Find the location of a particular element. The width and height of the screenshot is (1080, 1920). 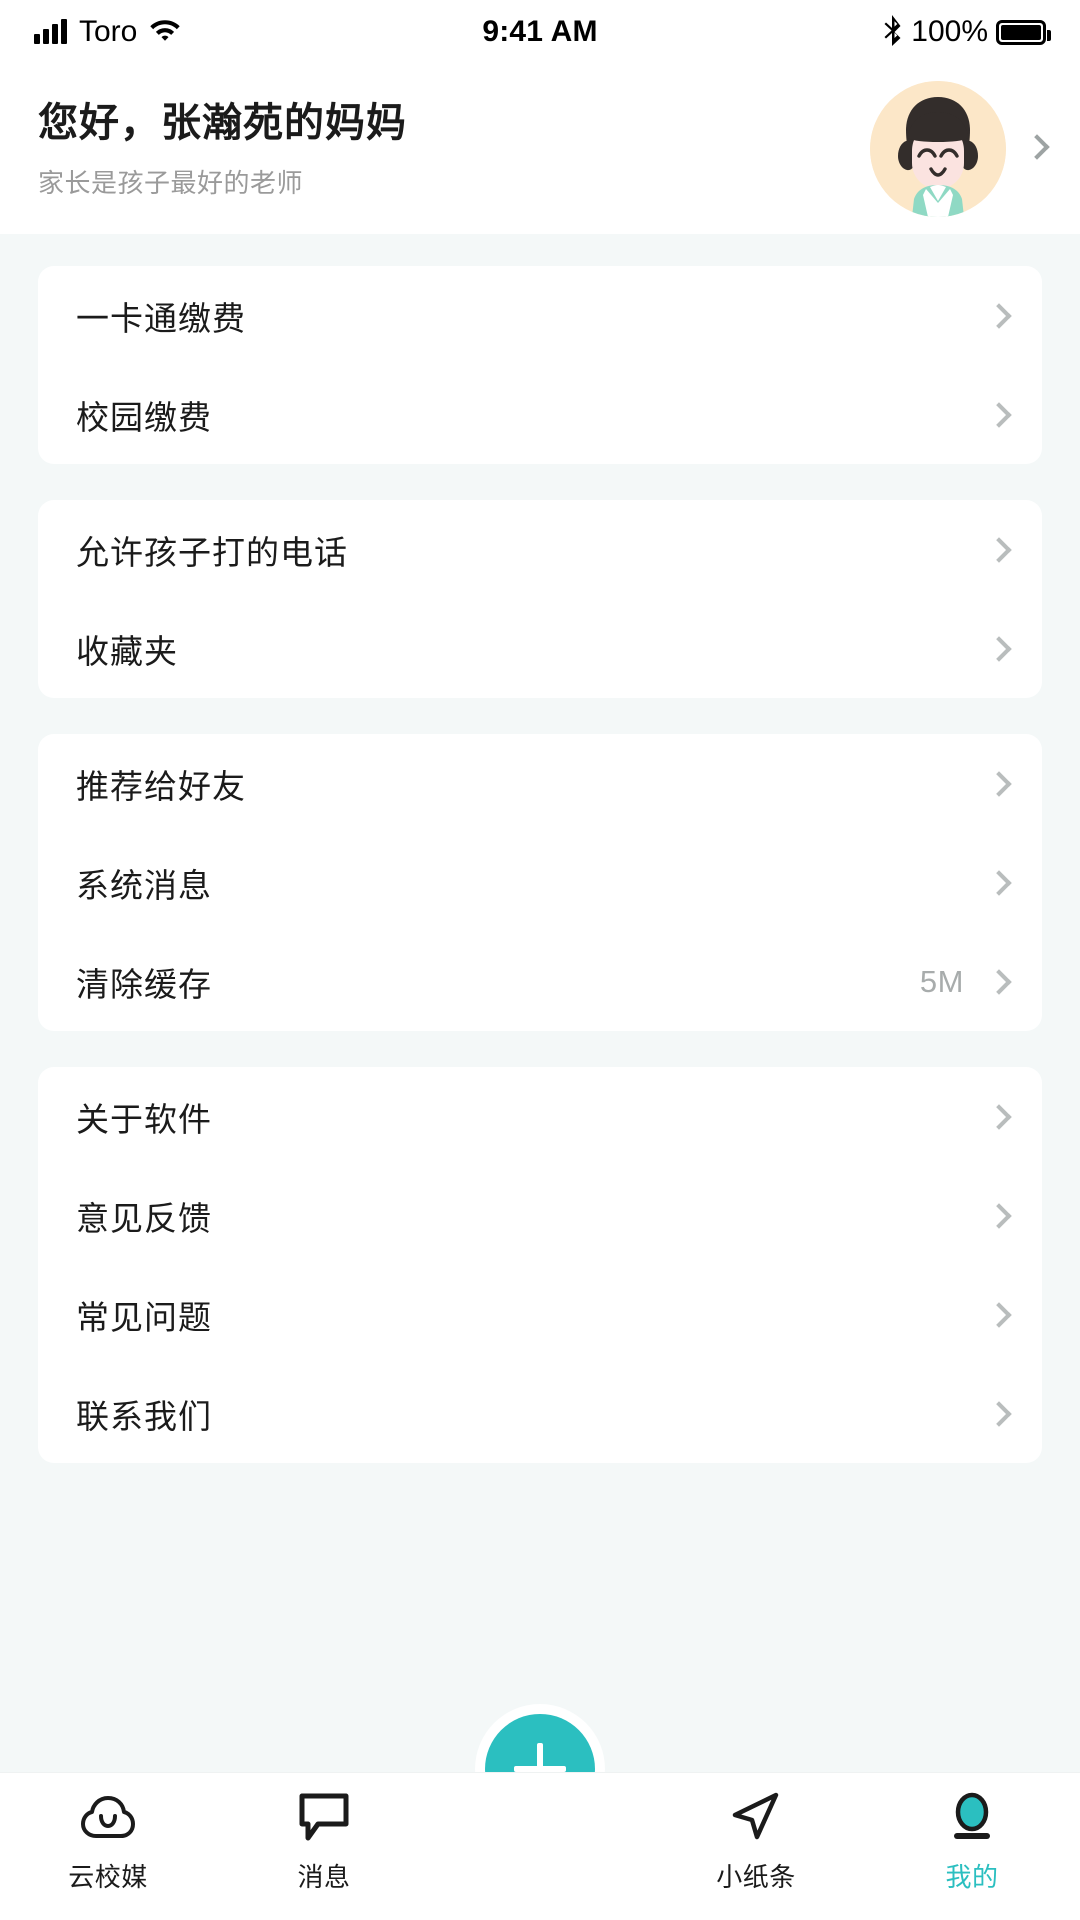

avatar is located at coordinates (938, 149).